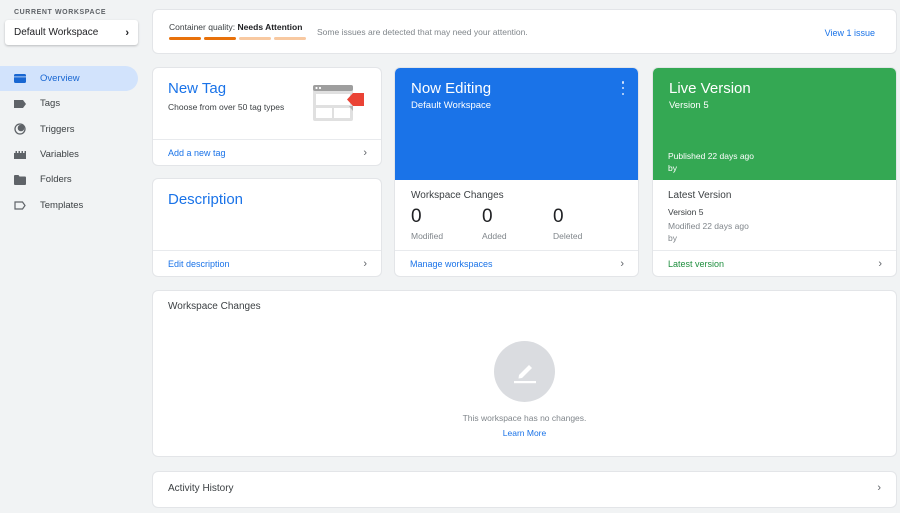 Image resolution: width=900 pixels, height=513 pixels. I want to click on container-quality-label: Container quality: Needs Attention, so click(236, 27).